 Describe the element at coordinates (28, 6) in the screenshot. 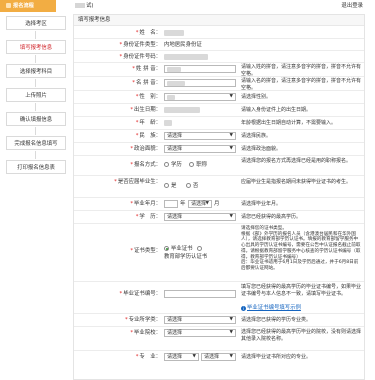

I see `brand-banner: 报名流程` at that location.